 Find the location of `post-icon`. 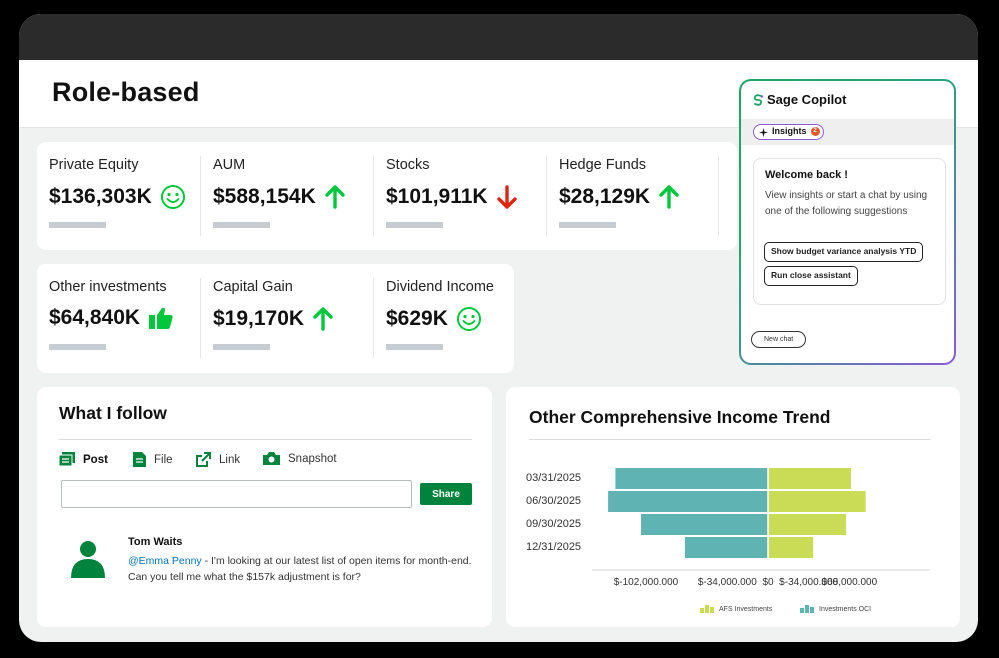

post-icon is located at coordinates (67, 459).